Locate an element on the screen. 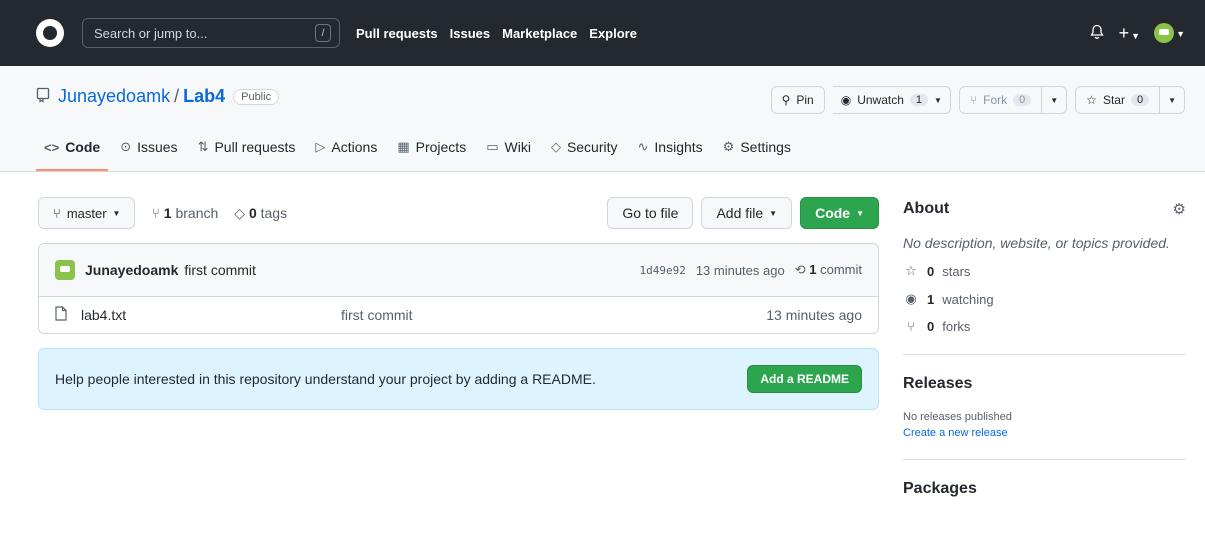  search-input: Search or jump to... / is located at coordinates (211, 33).